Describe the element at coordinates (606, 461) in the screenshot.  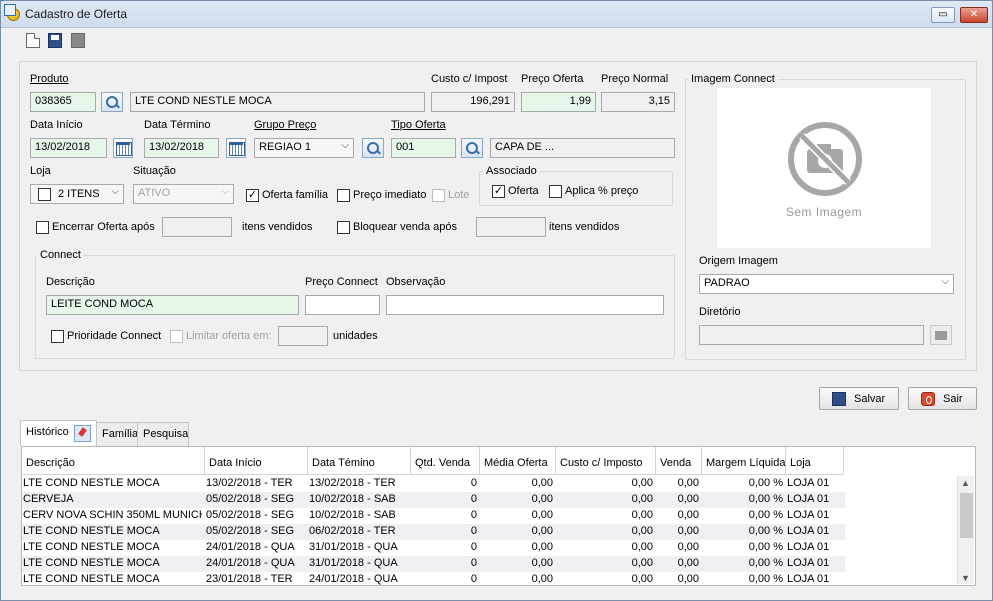
I see `column-header: Custo c/ Imposto` at that location.